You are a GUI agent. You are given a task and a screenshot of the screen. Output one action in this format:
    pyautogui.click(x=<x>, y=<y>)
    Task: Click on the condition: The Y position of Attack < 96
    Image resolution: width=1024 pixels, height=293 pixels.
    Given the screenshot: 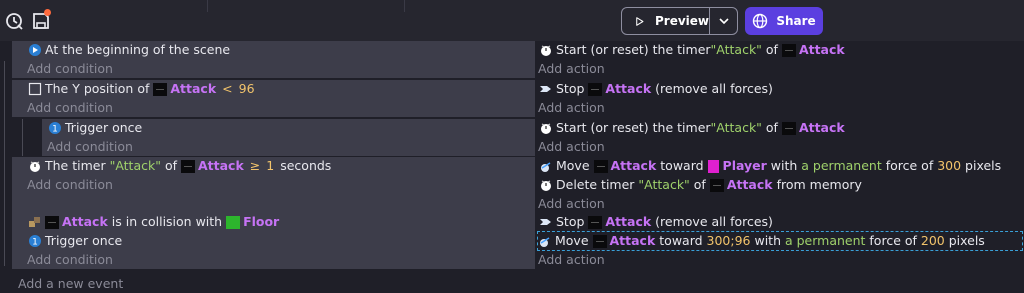 What is the action you would take?
    pyautogui.click(x=141, y=89)
    